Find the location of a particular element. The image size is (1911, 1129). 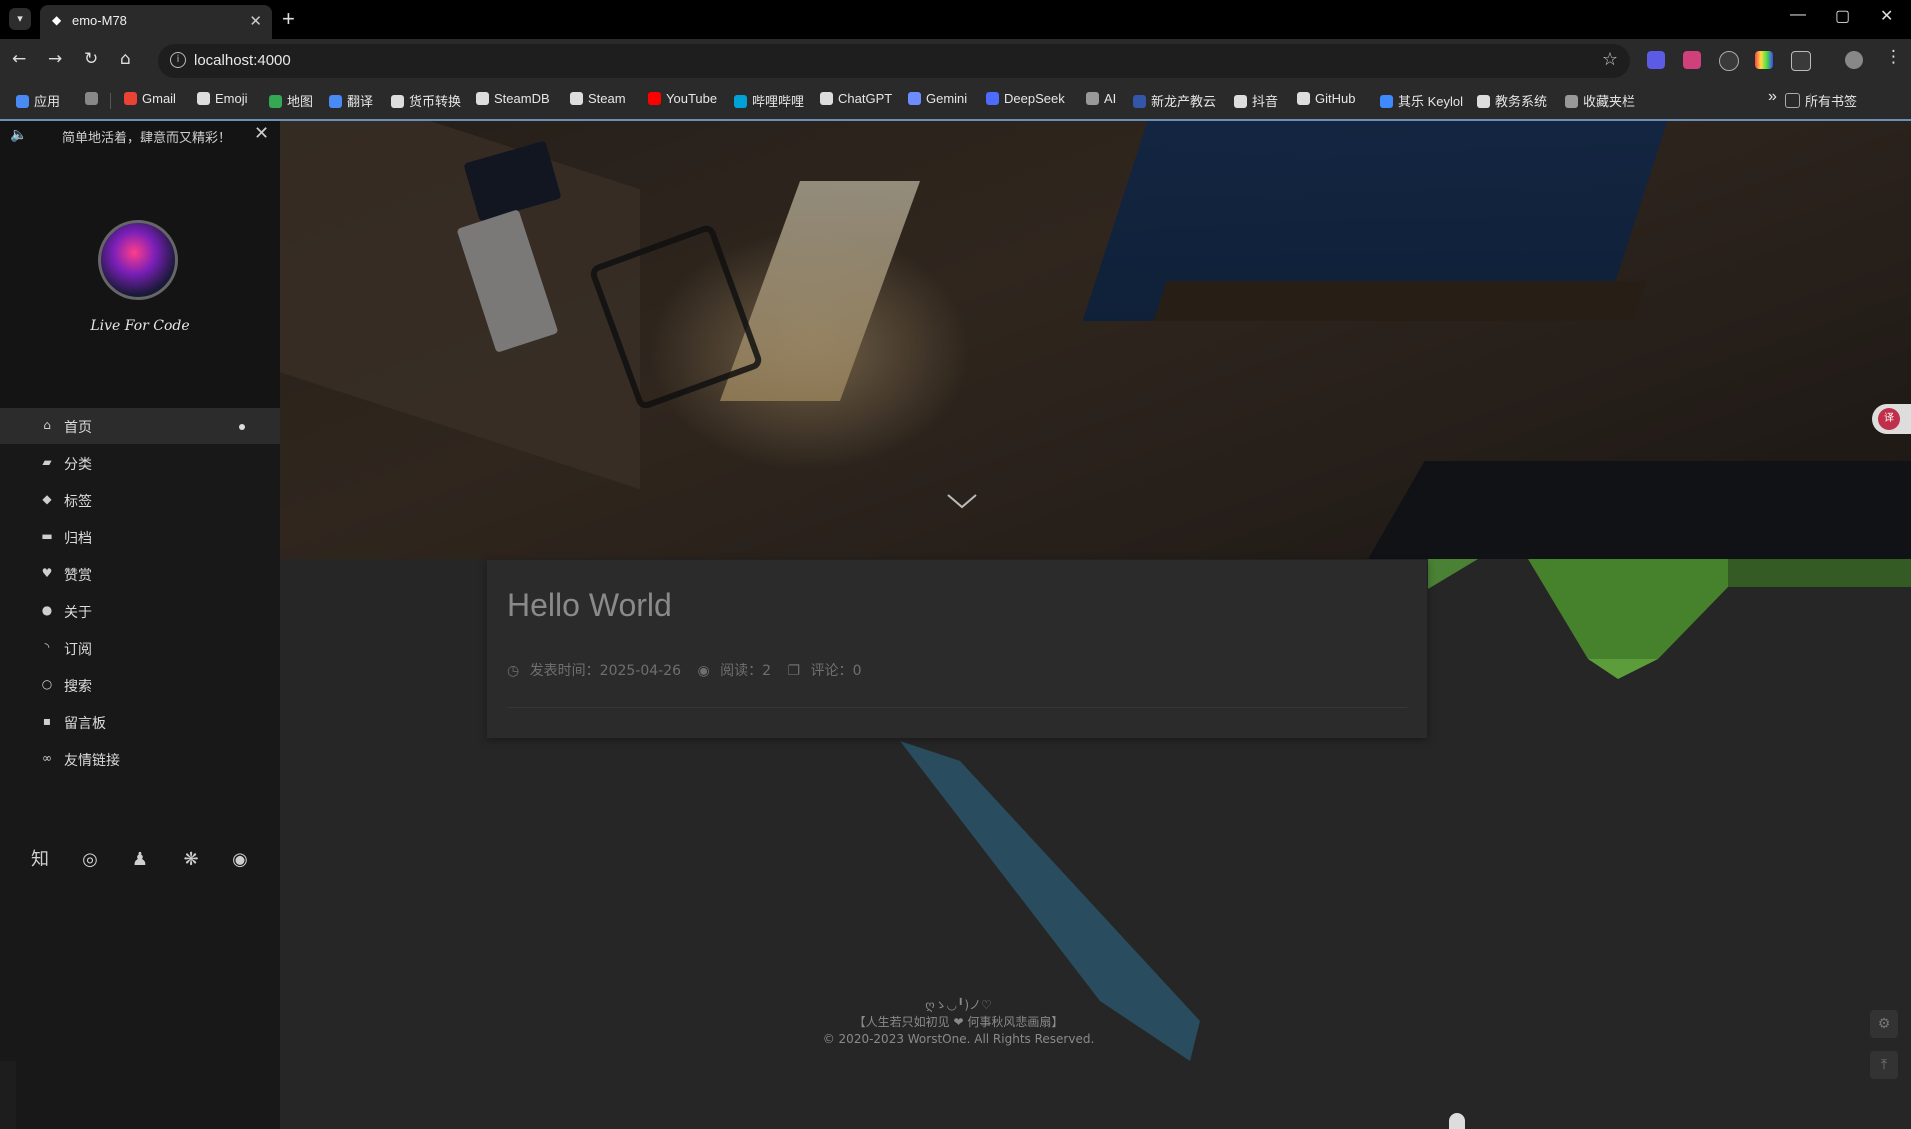

bookmark-item: 教务系统 is located at coordinates (1512, 100).